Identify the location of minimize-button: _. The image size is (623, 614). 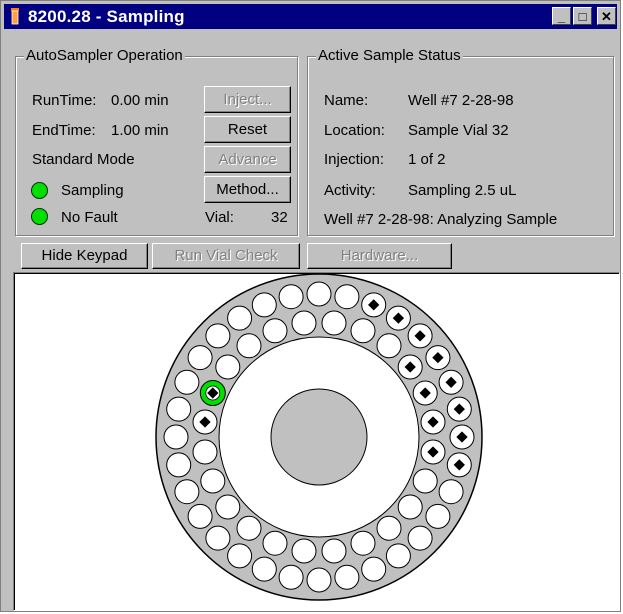
(561, 16).